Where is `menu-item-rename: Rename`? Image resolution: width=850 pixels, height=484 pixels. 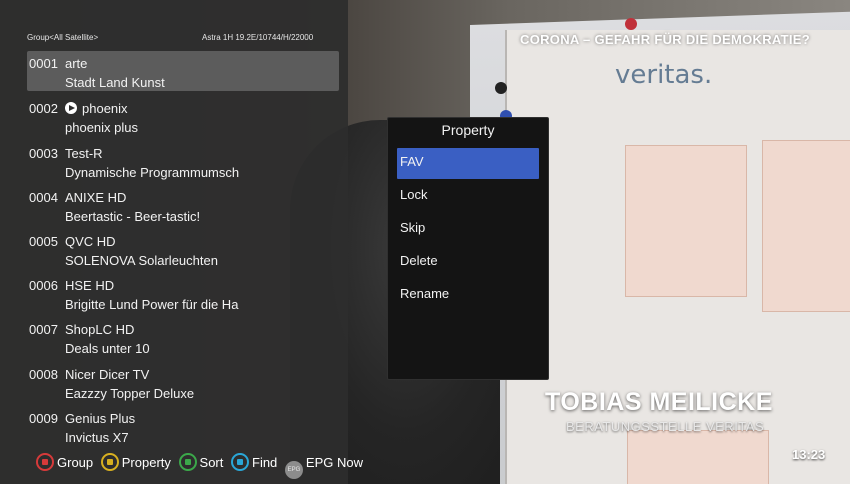
menu-item-rename: Rename is located at coordinates (468, 295).